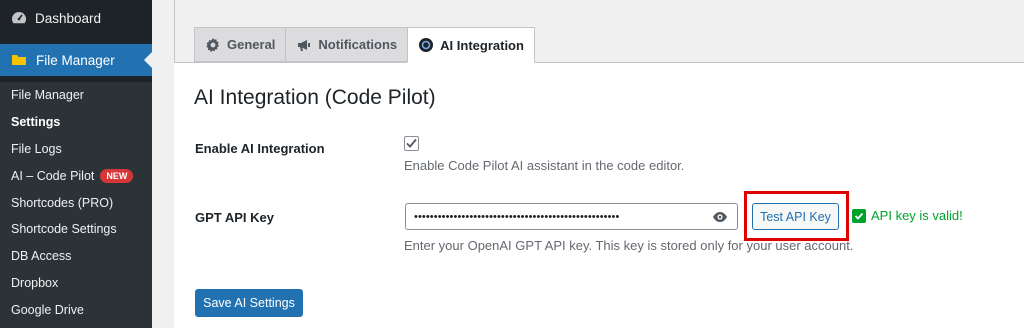 The width and height of the screenshot is (1024, 328). What do you see at coordinates (117, 175) in the screenshot?
I see `new-badge: NEW` at bounding box center [117, 175].